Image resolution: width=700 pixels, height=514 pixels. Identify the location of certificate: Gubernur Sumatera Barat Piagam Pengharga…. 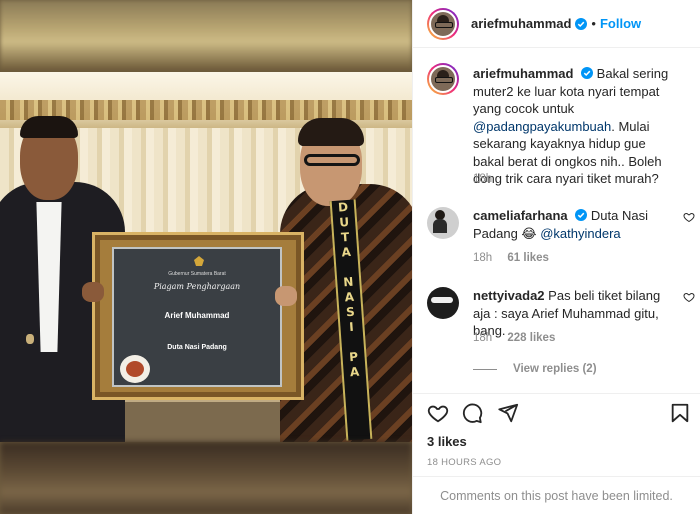
(197, 317).